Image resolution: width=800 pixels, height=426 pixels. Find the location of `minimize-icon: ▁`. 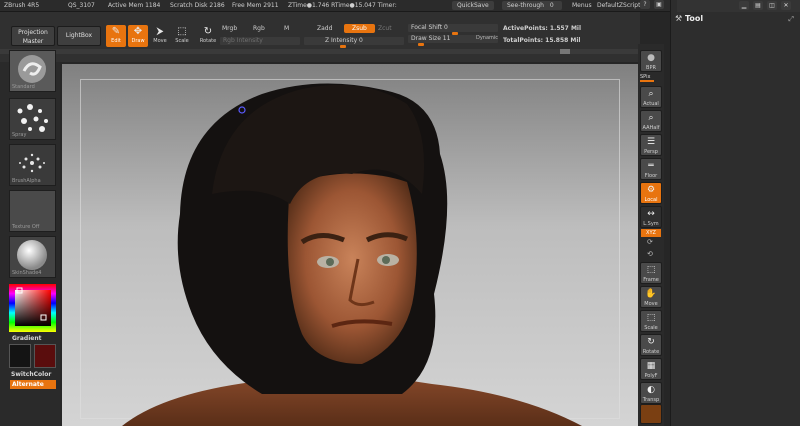

minimize-icon: ▁ is located at coordinates (744, 5).